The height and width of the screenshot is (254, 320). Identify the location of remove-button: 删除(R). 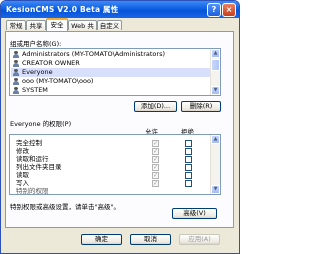
(201, 106).